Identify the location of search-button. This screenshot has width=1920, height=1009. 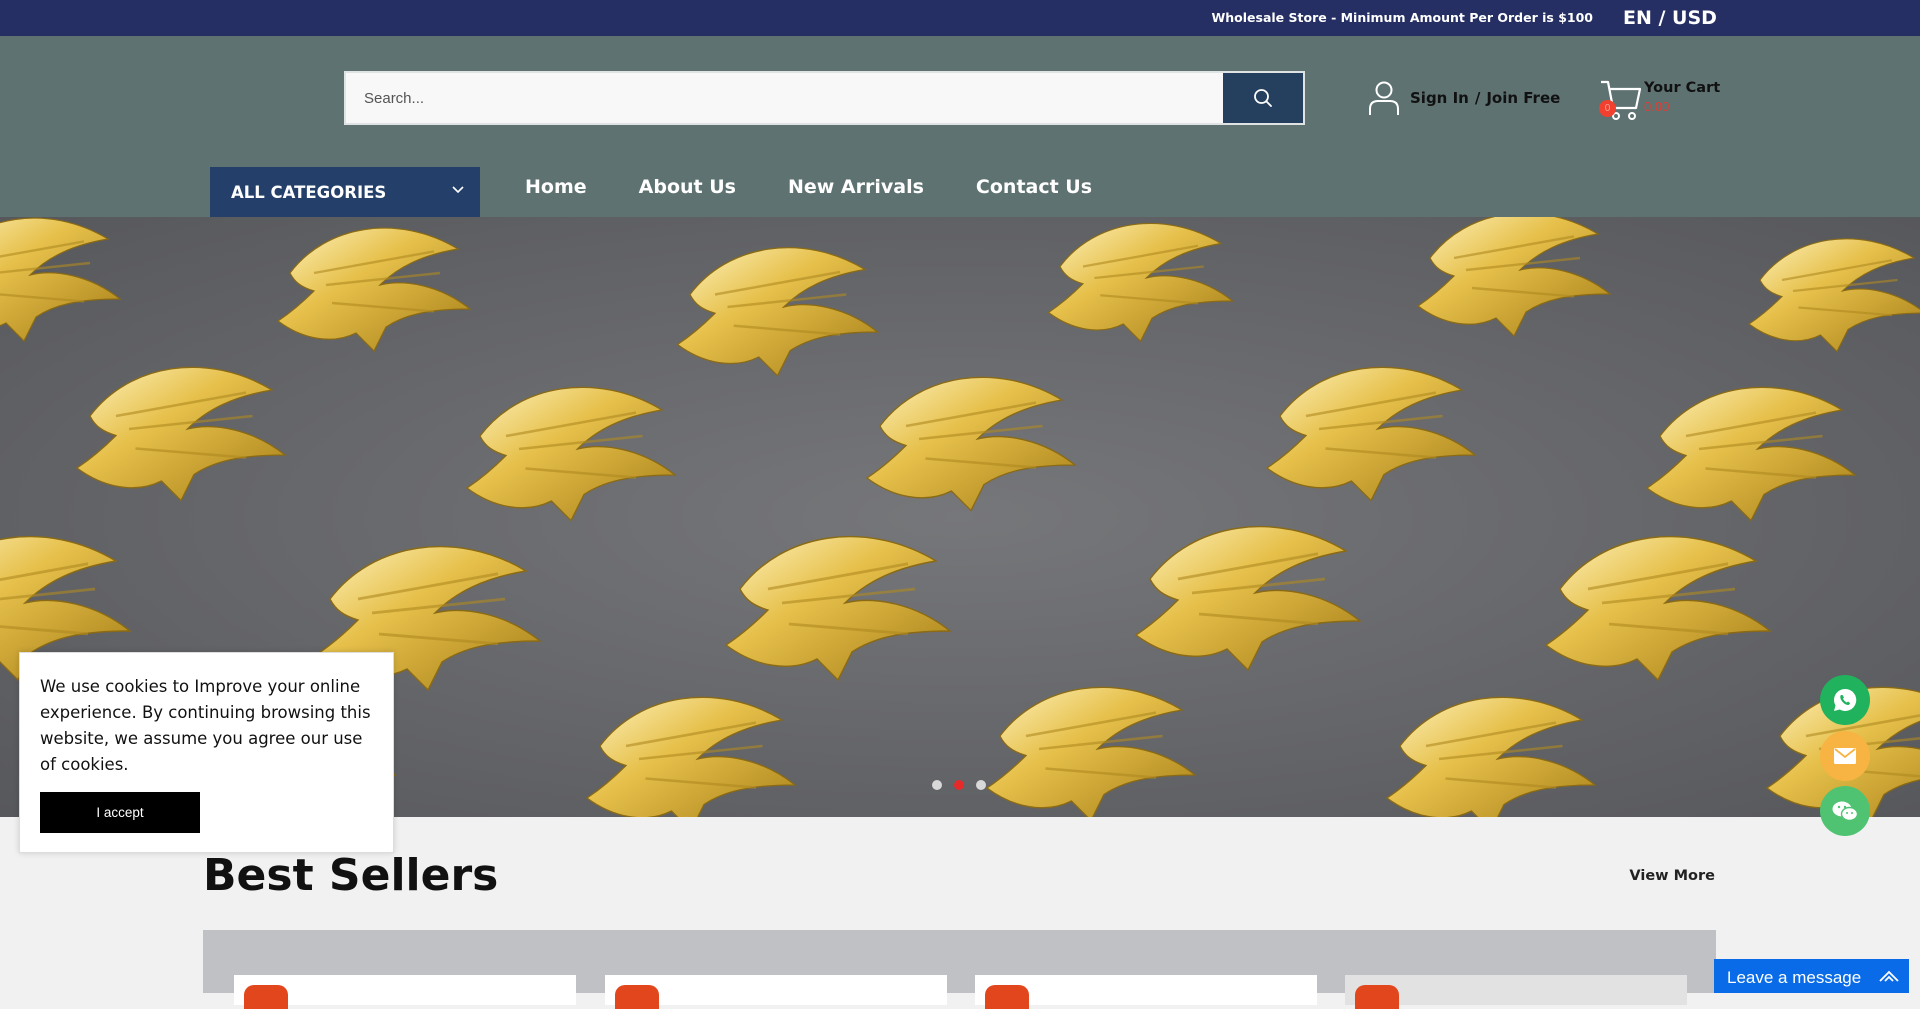
(1263, 98).